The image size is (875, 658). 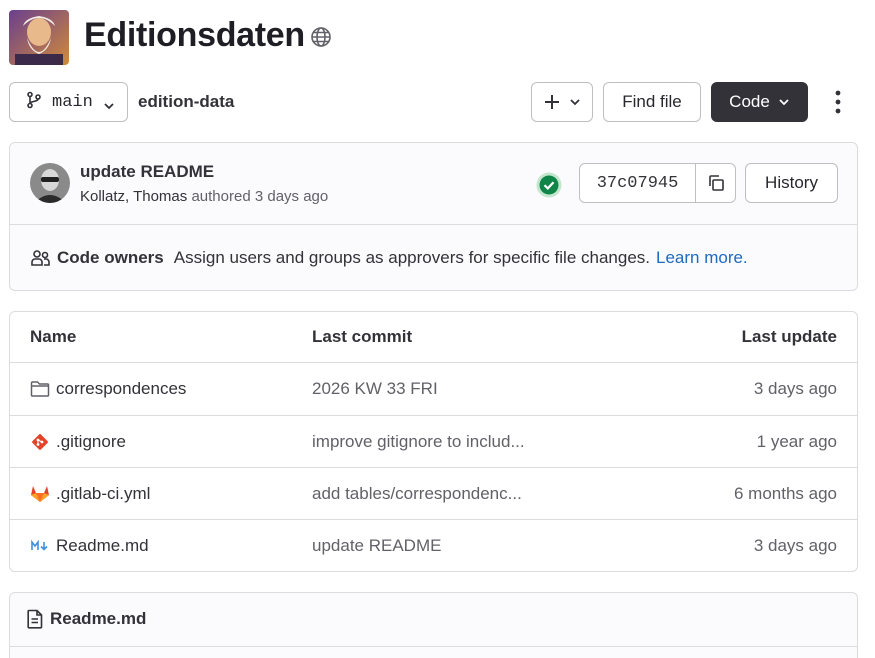 I want to click on readme-panel: Readme.md, so click(x=433, y=625).